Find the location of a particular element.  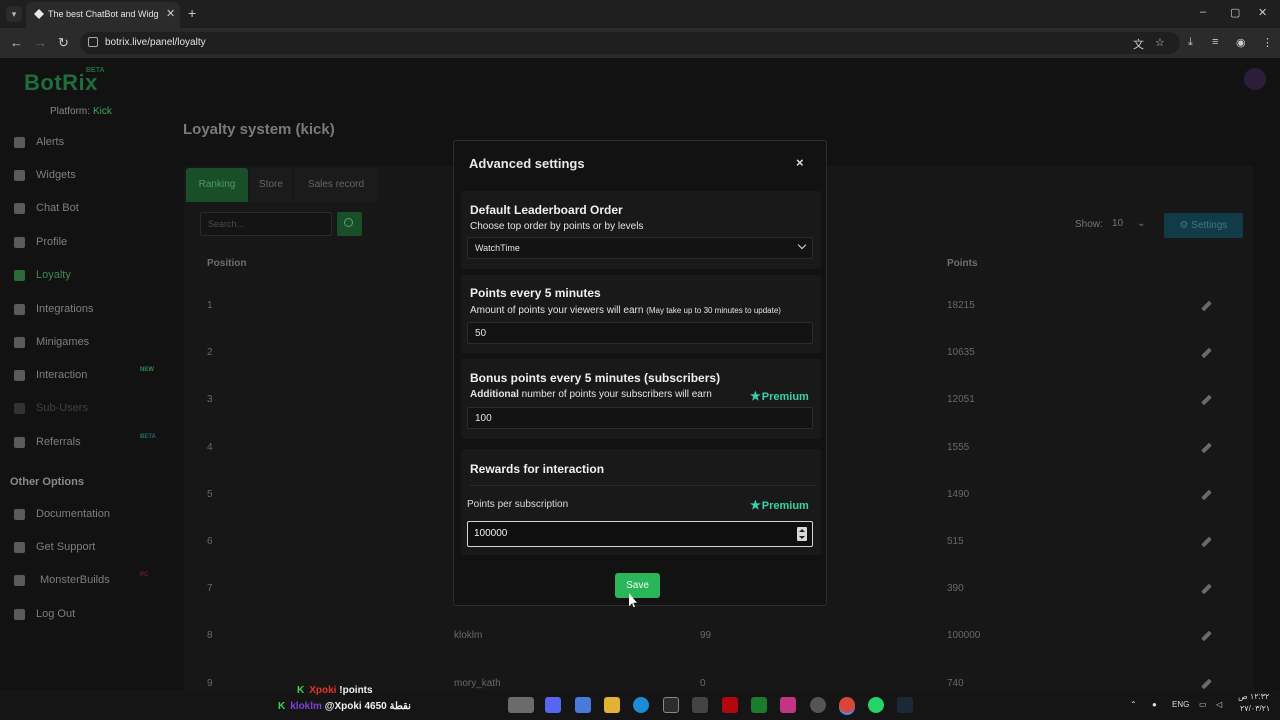

sidebar-item-loyalty: Loyalty is located at coordinates (89, 277).